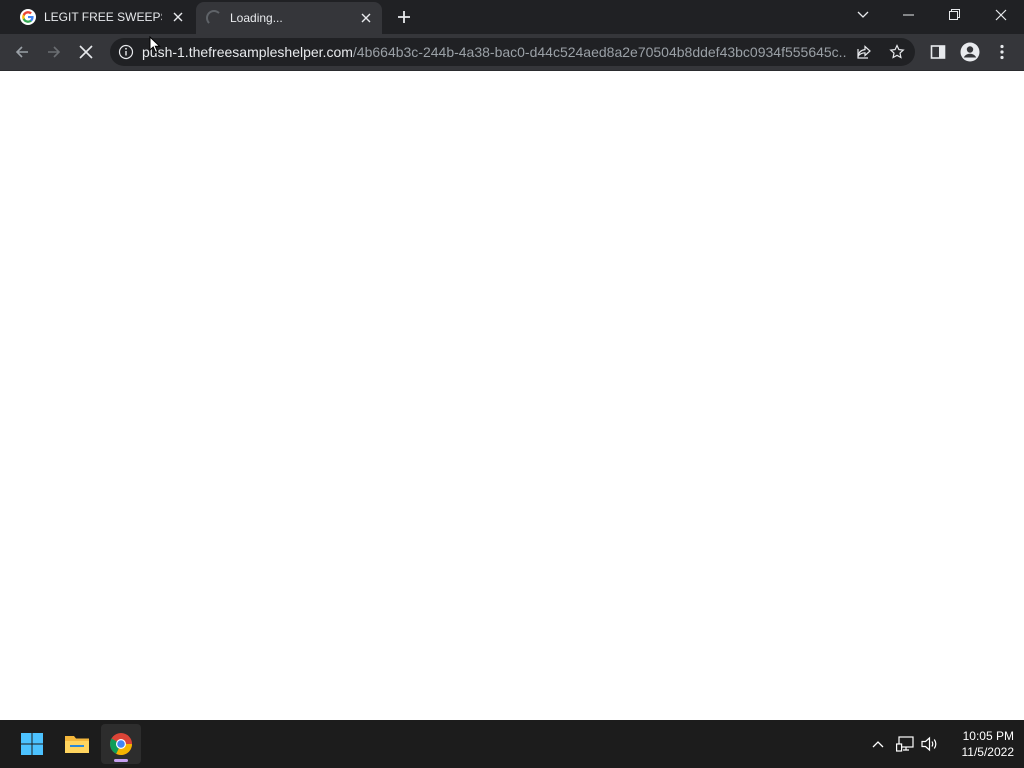 The height and width of the screenshot is (768, 1024). Describe the element at coordinates (512, 744) in the screenshot. I see `windows-taskbar: 10:05 PM 11/5/2022` at that location.